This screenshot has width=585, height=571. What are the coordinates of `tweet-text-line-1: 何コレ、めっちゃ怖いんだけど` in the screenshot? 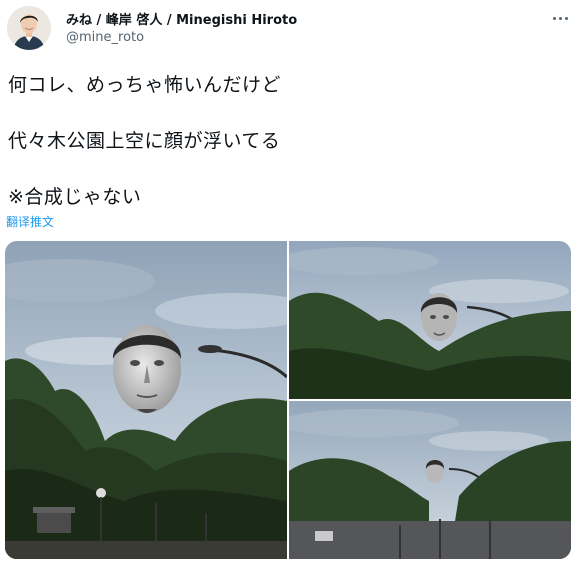 It's located at (145, 85).